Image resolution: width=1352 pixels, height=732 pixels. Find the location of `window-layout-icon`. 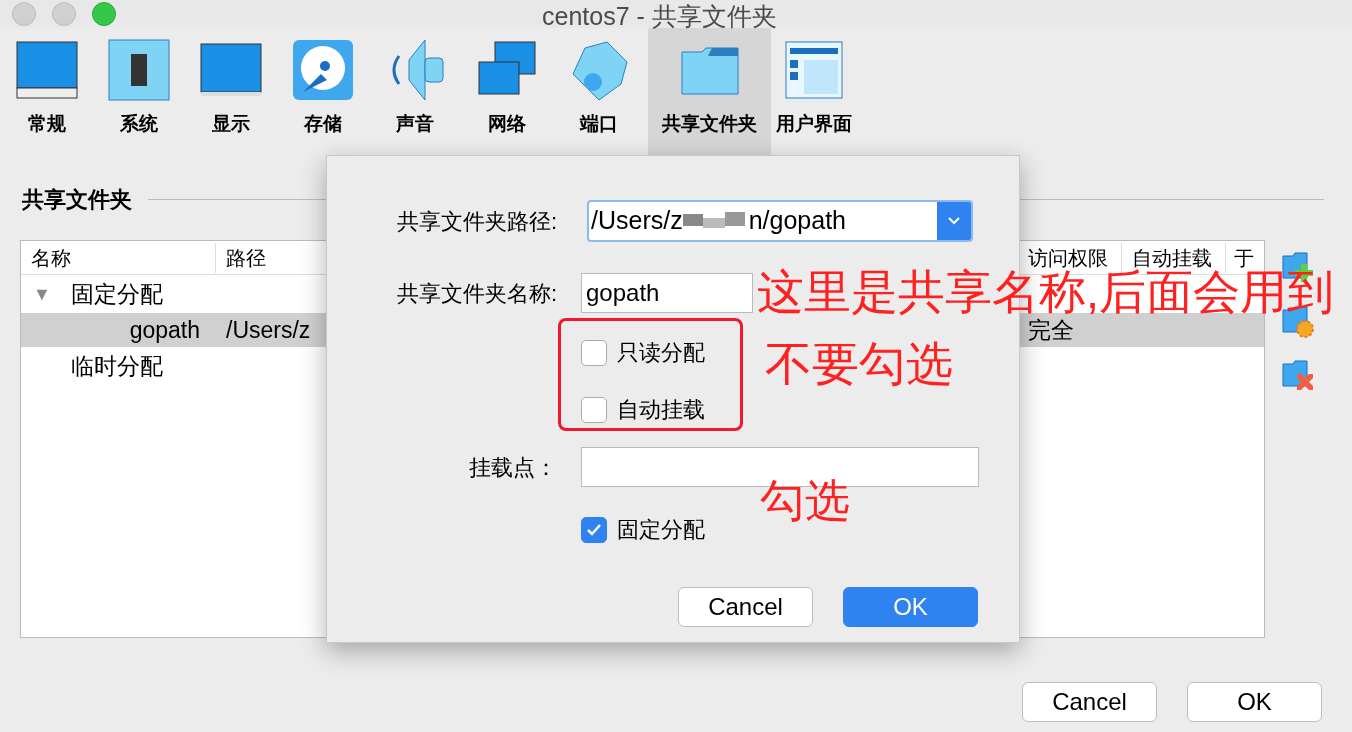

window-layout-icon is located at coordinates (814, 70).